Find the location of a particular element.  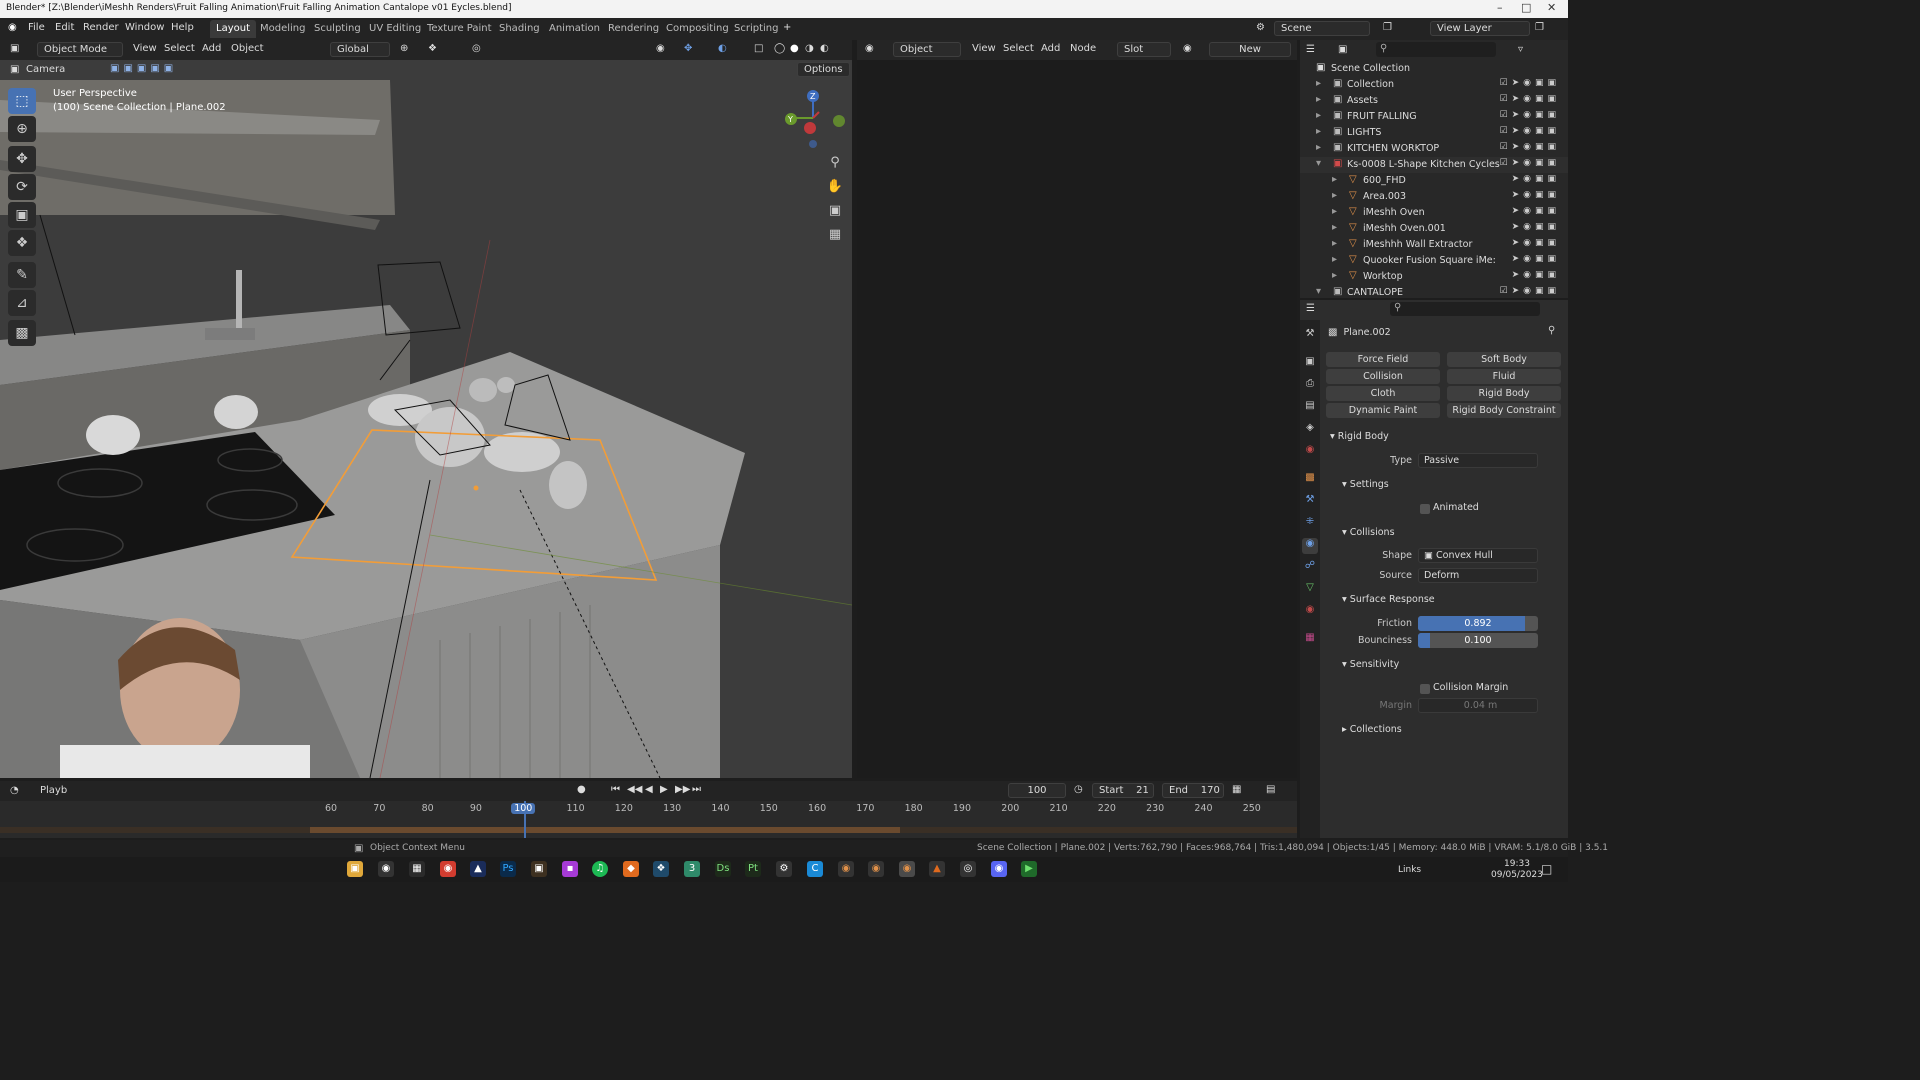

constraints-tab-icon: ☍ is located at coordinates (1310, 568).